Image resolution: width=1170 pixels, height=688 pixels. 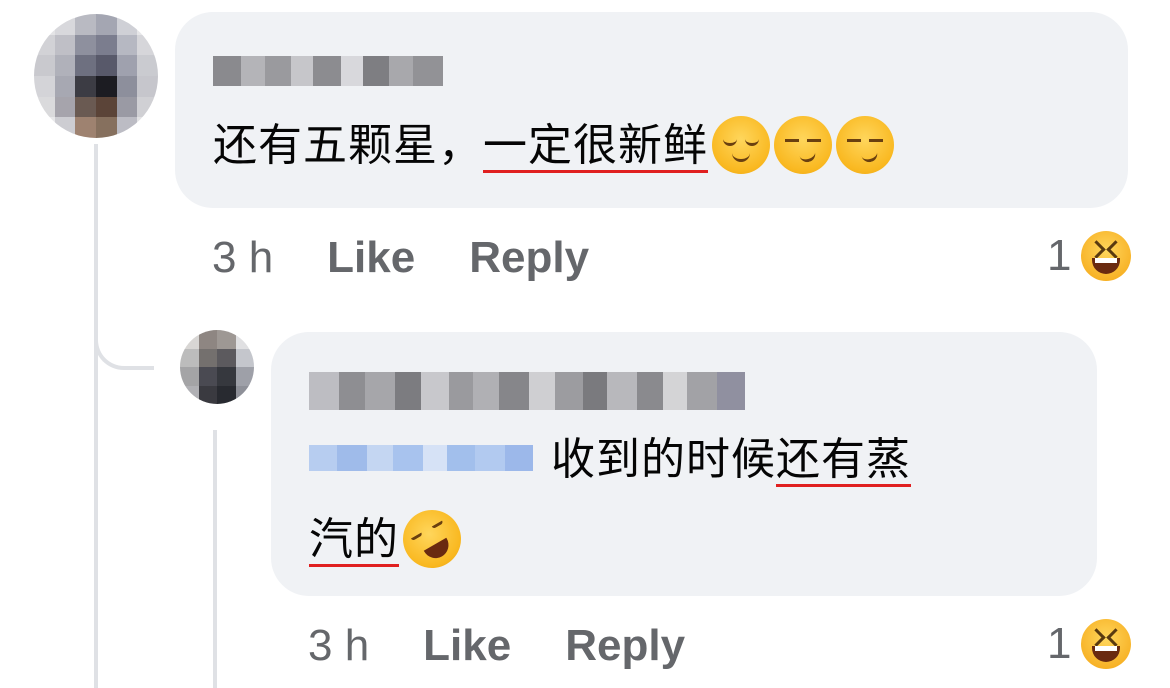 I want to click on mention-tag, so click(x=421, y=458).